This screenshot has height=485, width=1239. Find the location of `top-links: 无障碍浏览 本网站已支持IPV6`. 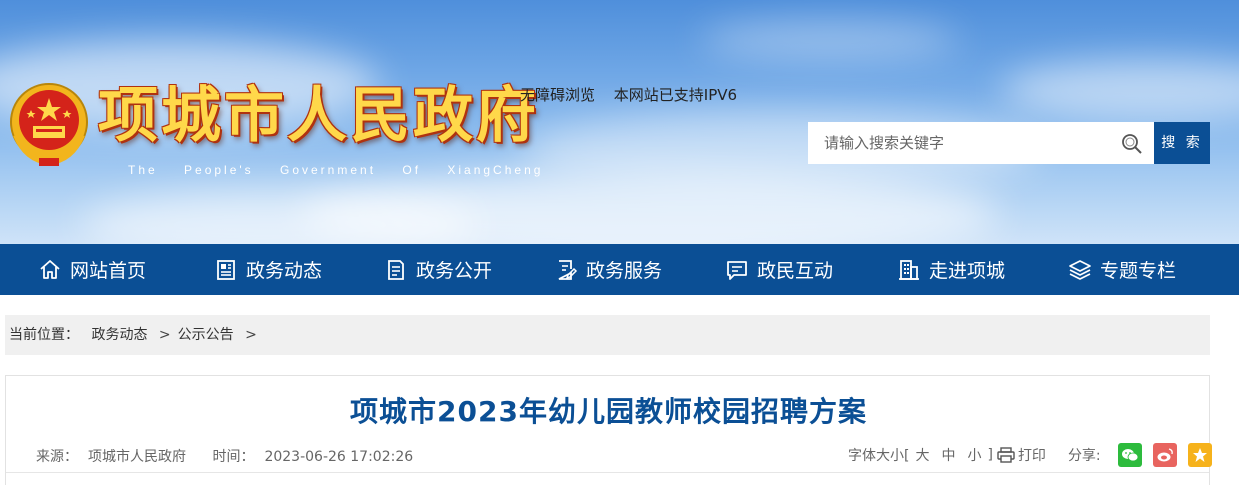

top-links: 无障碍浏览 本网站已支持IPV6 is located at coordinates (635, 94).